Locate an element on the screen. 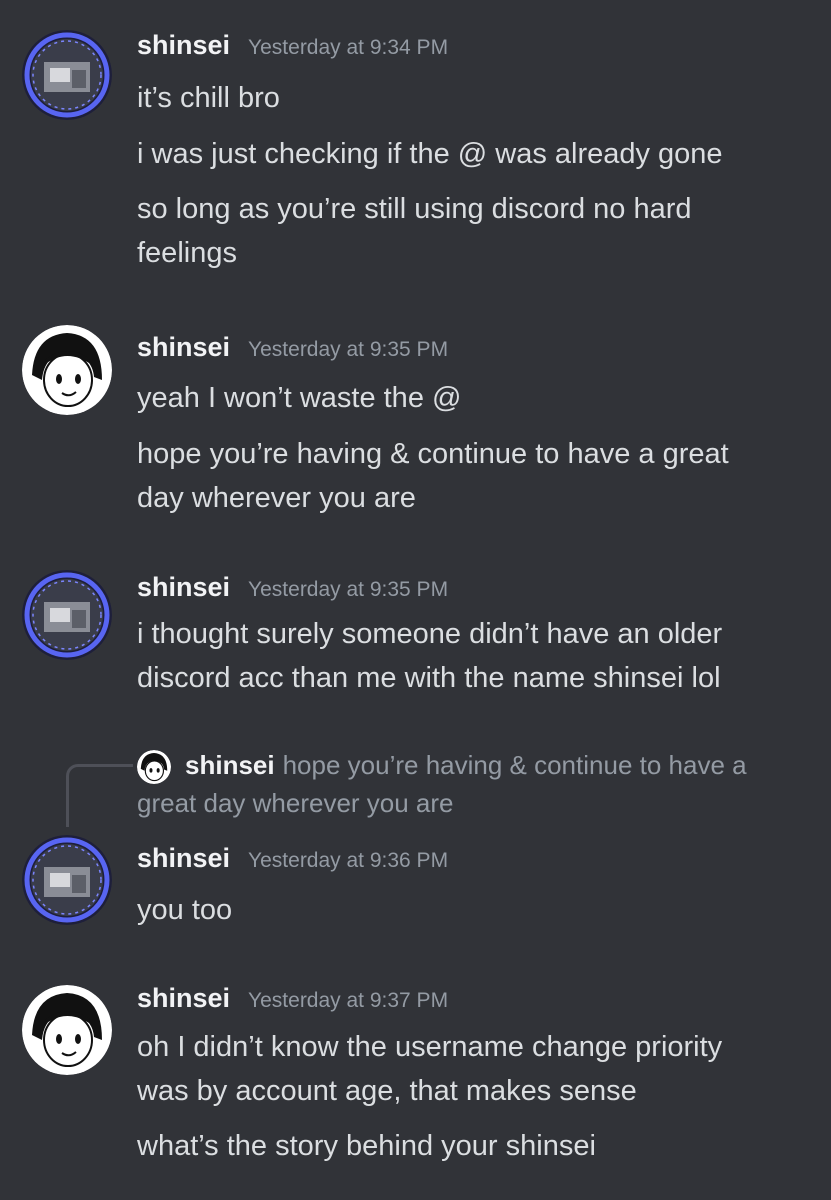 Image resolution: width=831 pixels, height=1200 pixels. message-line: it’s chill bro is located at coordinates (208, 98).